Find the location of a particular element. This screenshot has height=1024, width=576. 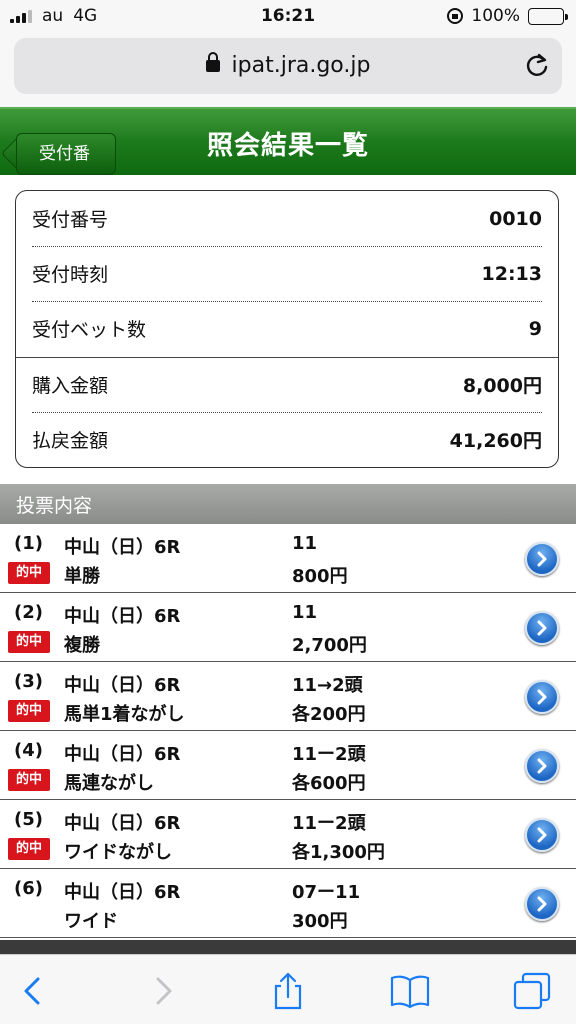

bet-count-row: 受付ベット数 9 is located at coordinates (287, 328).